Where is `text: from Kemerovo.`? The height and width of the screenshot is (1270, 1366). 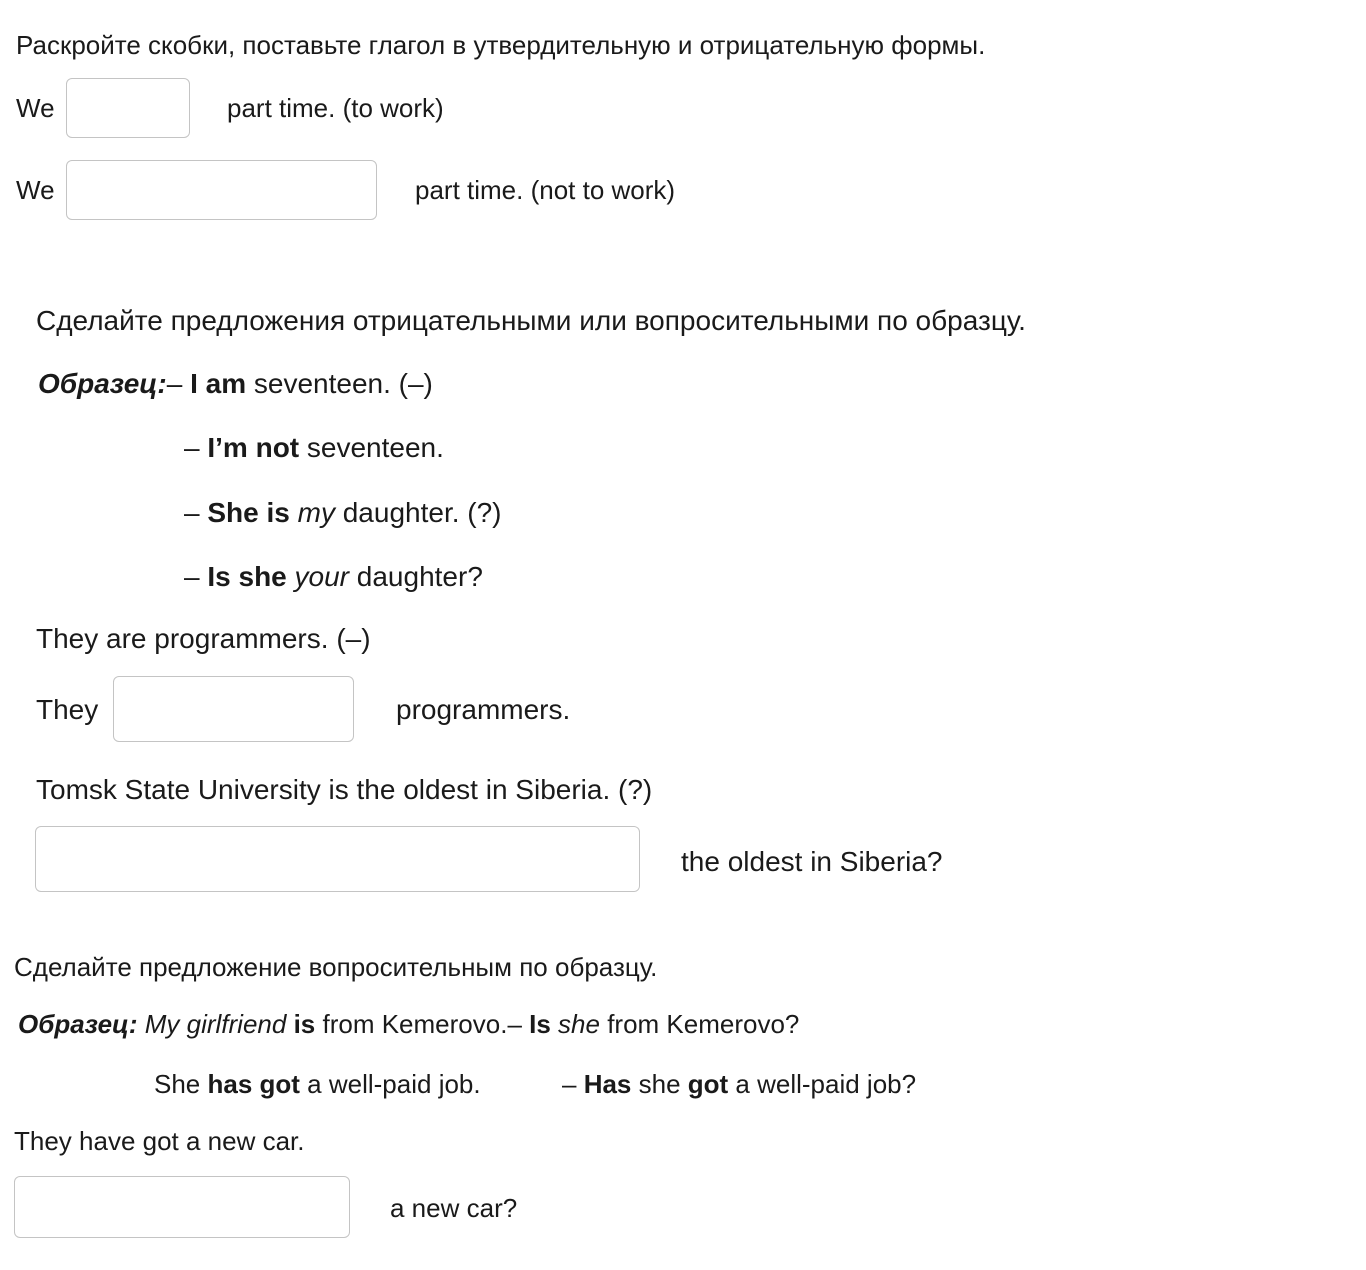
text: from Kemerovo. is located at coordinates (411, 1024).